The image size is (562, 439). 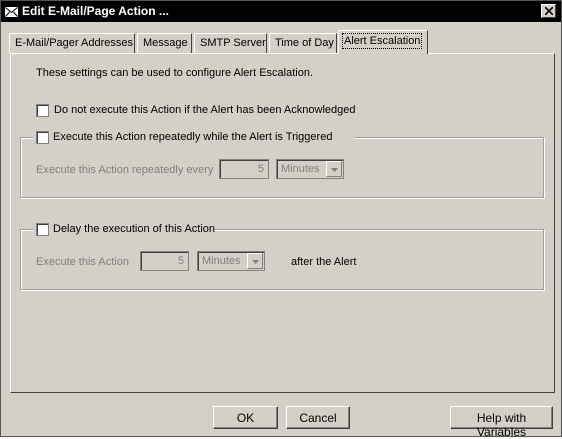 I want to click on ok-button: OK, so click(x=245, y=417).